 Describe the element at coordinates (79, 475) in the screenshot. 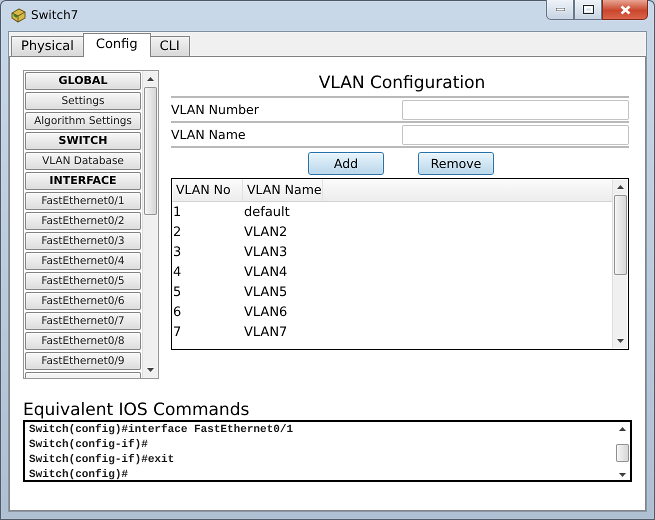

I see `command-line: Switch(config)#` at that location.